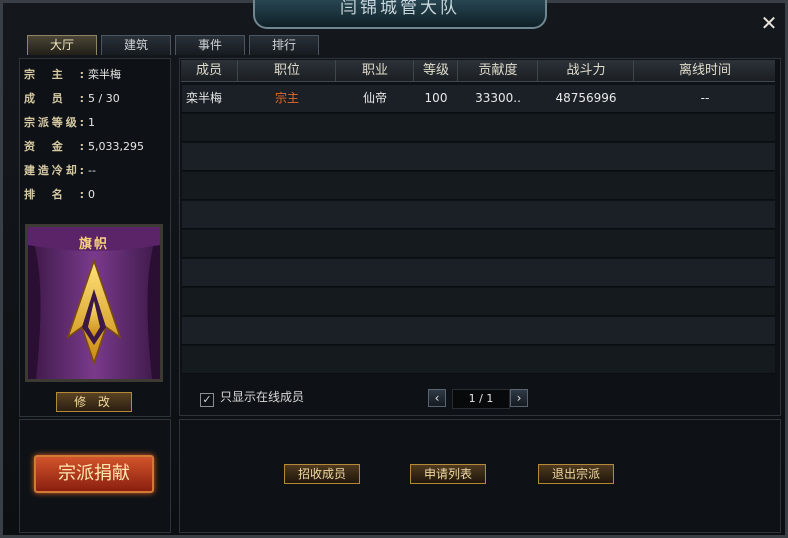 The height and width of the screenshot is (538, 788). I want to click on application-list-button: 申请列表, so click(448, 474).